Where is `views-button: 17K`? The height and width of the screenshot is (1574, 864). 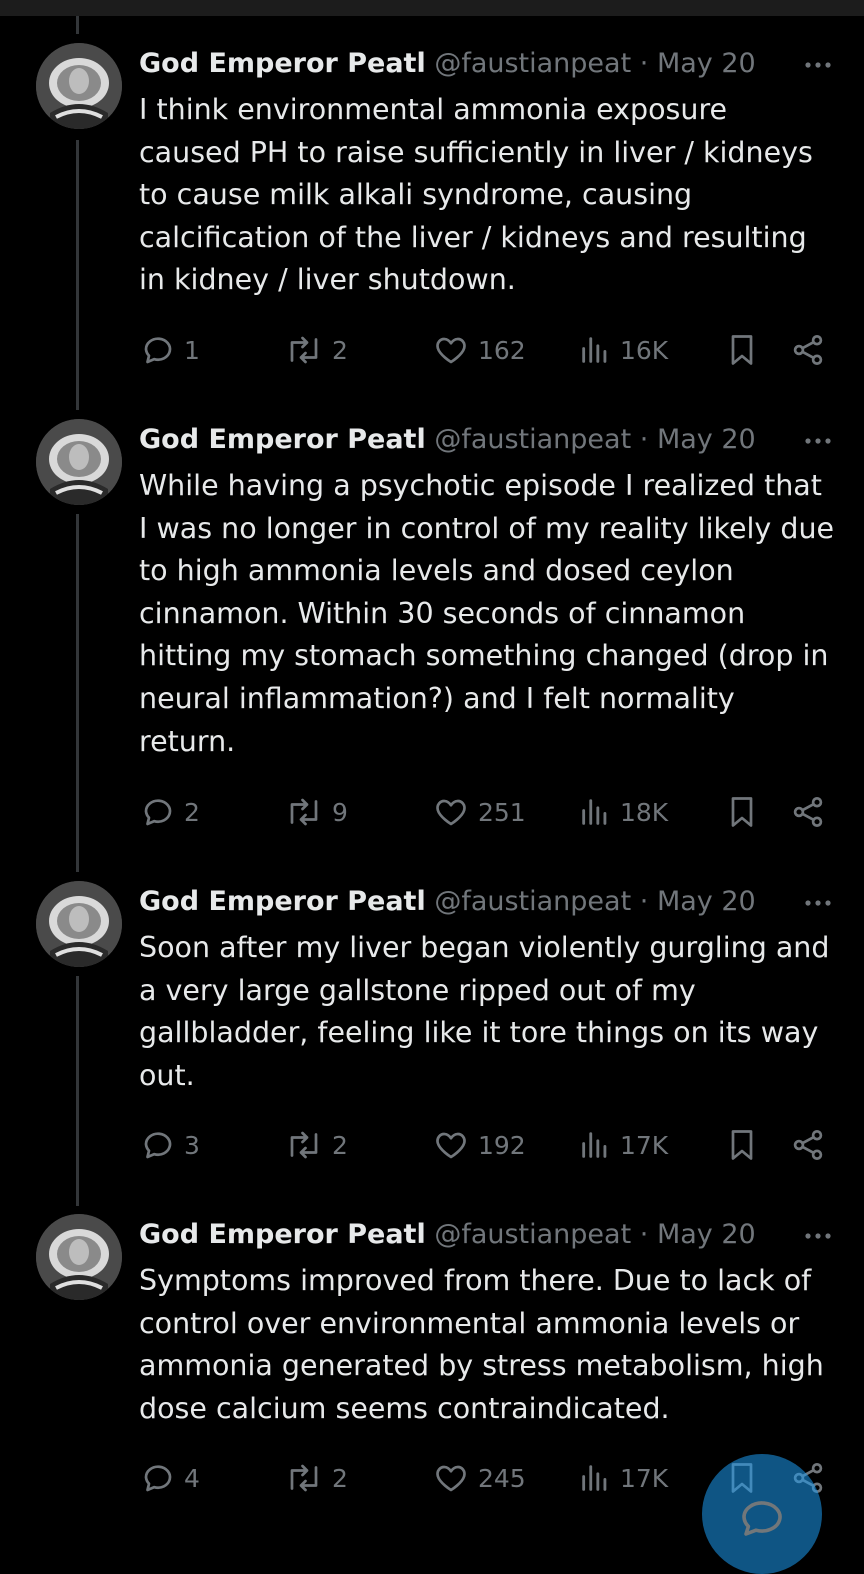 views-button: 17K is located at coordinates (623, 1478).